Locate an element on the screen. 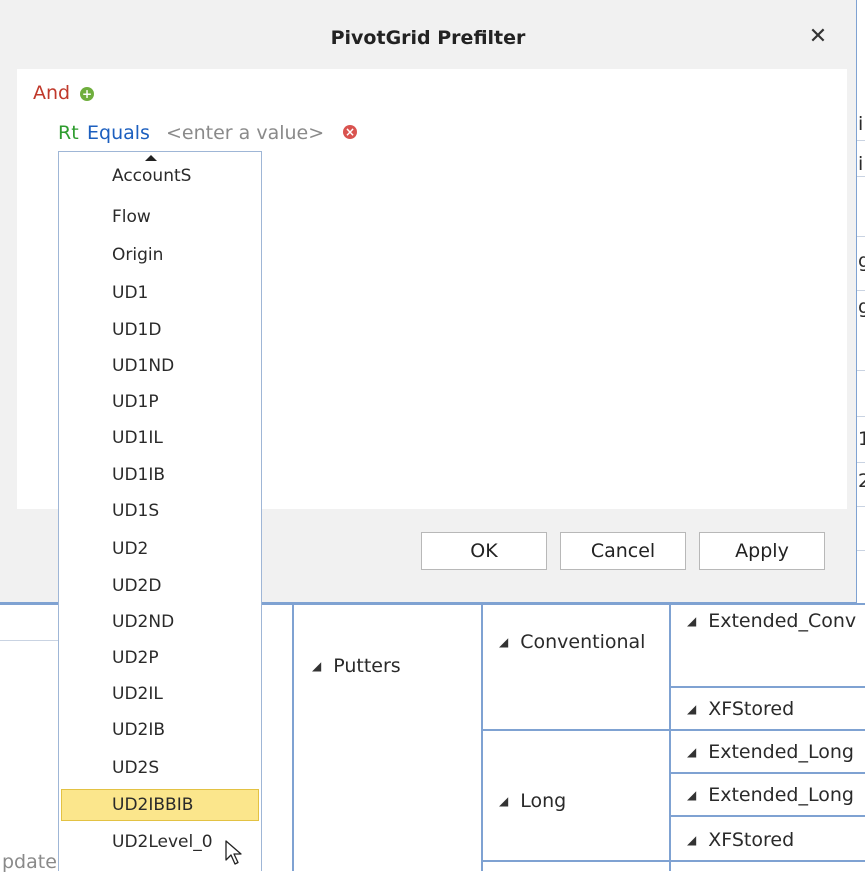 The image size is (865, 873). grid-cell-cutoff: 1 is located at coordinates (861, 439).